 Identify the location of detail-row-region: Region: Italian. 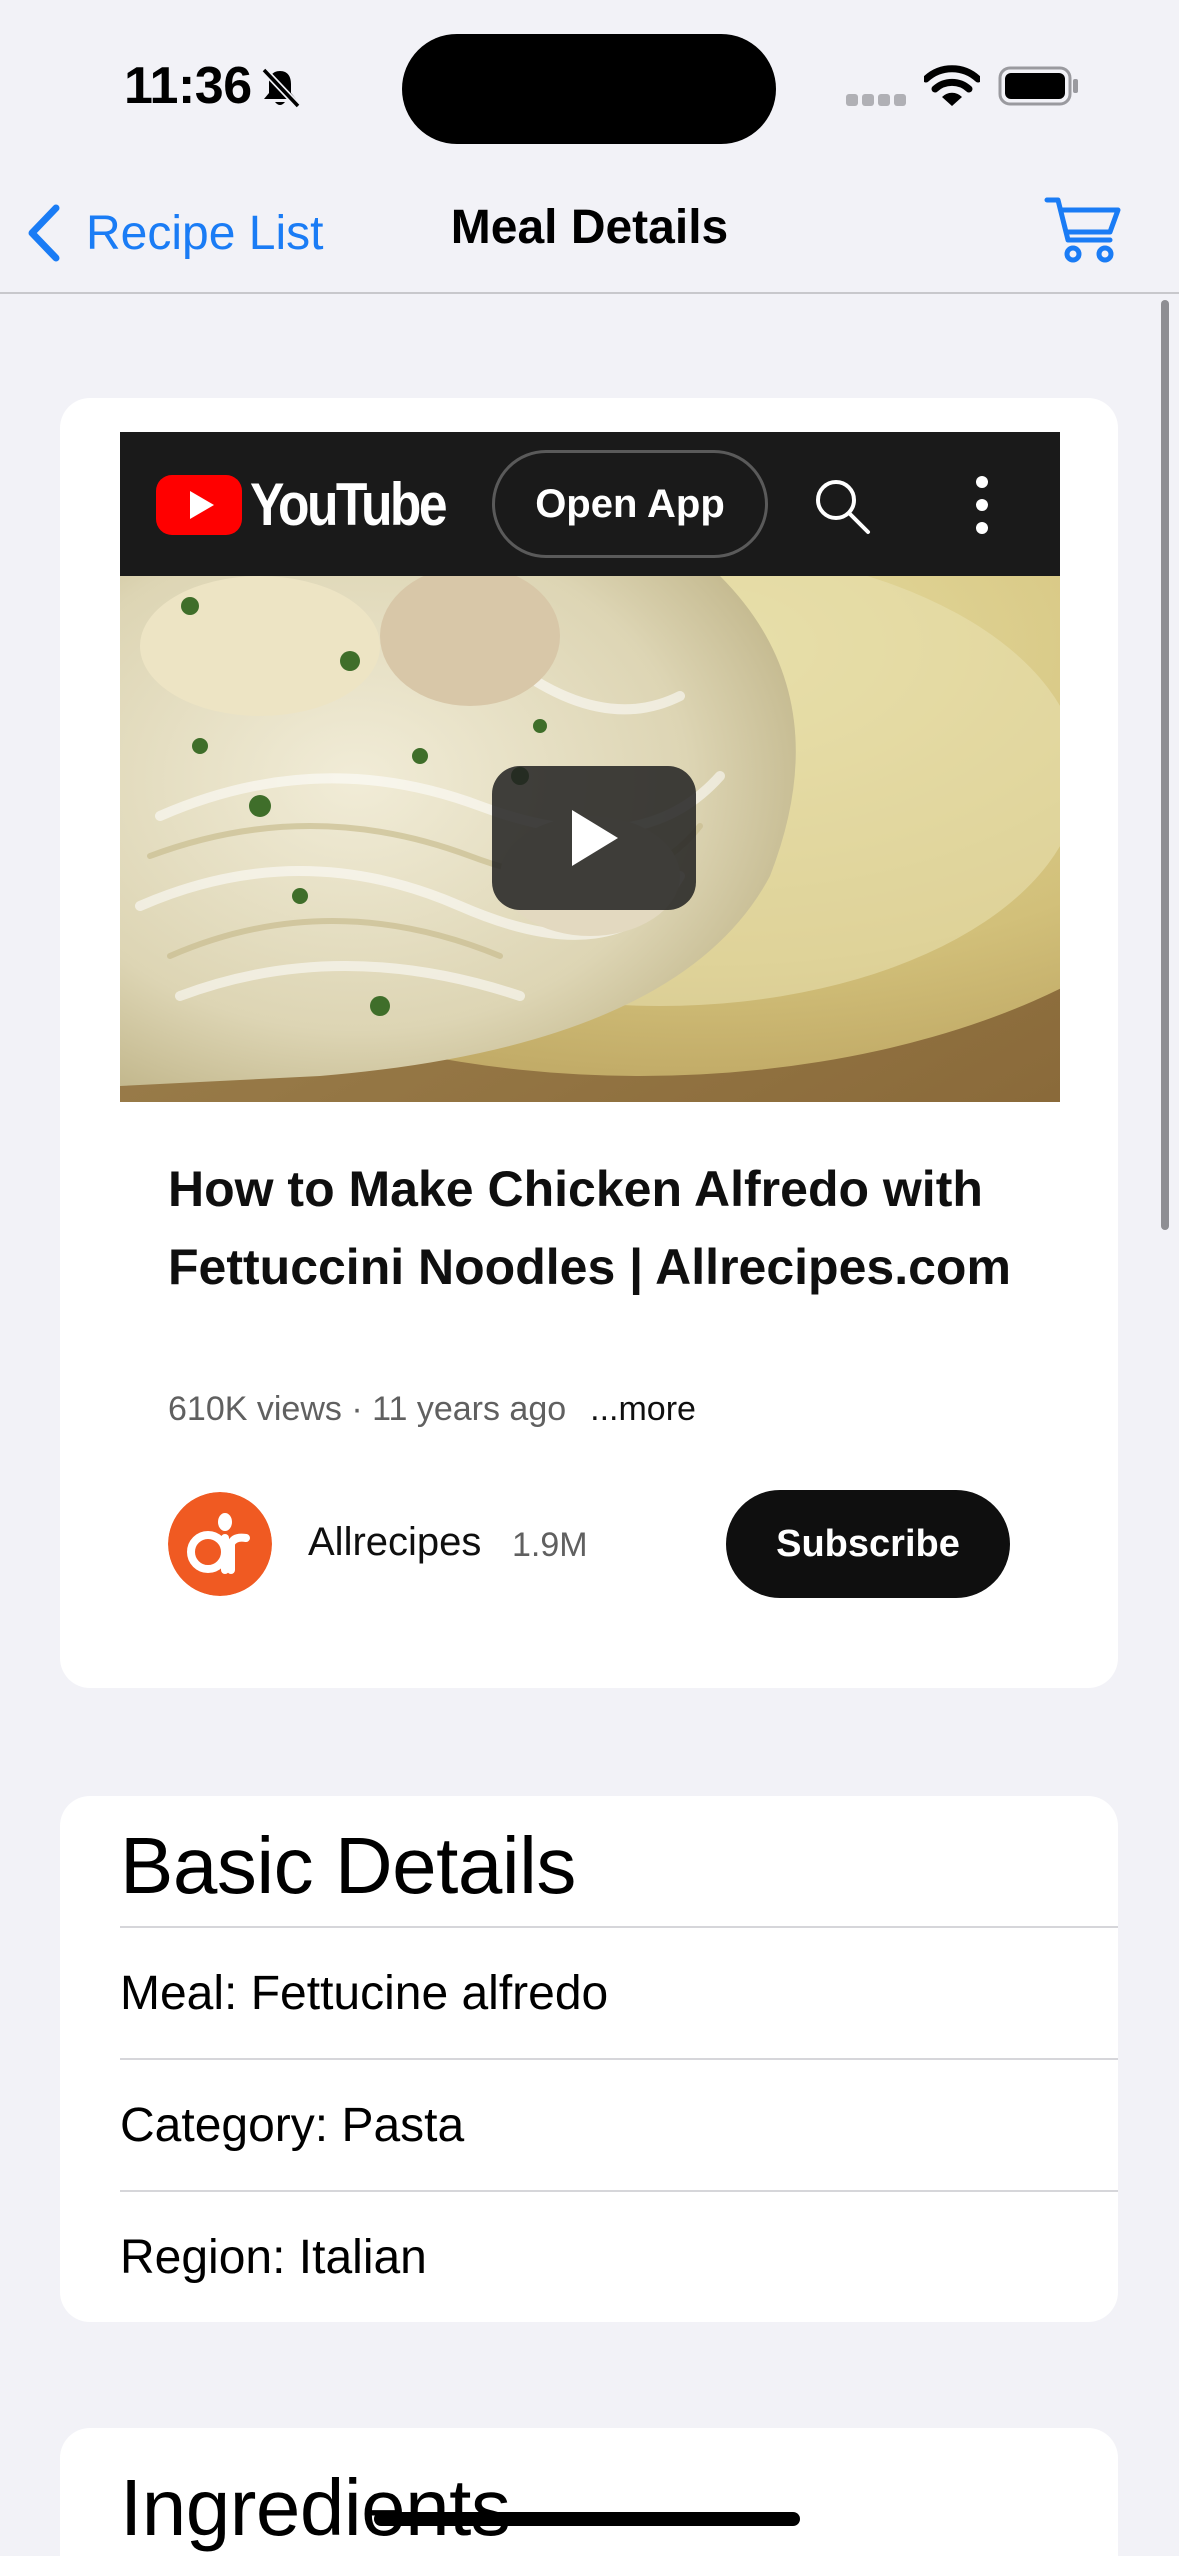
(619, 2256).